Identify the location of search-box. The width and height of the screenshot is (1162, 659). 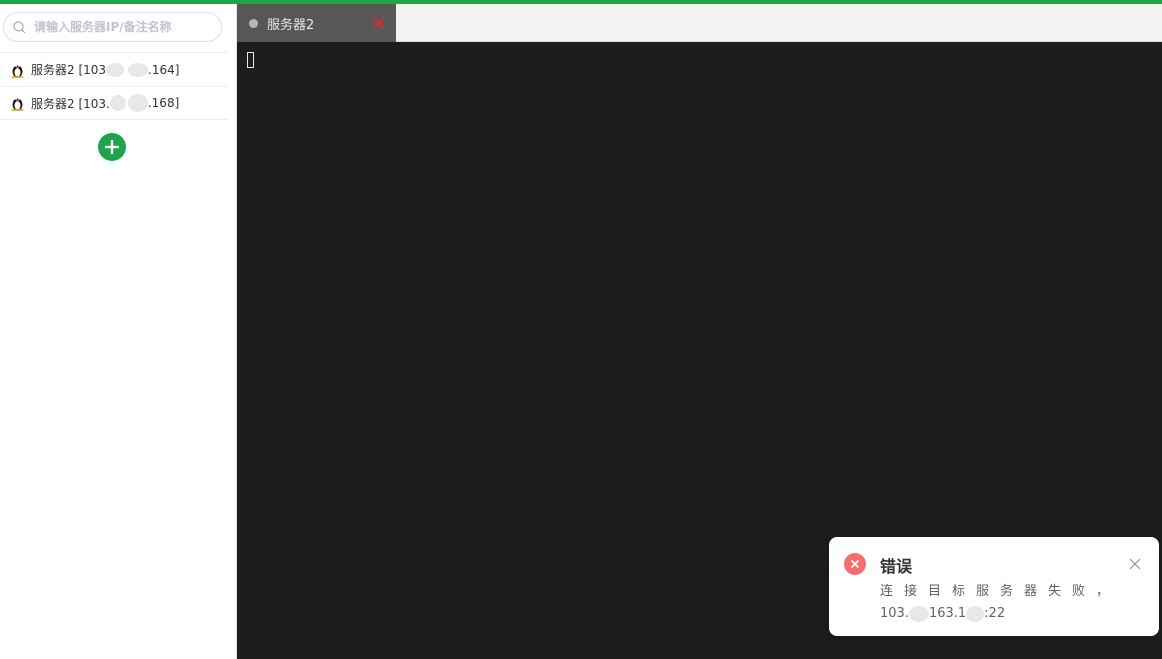
(112, 27).